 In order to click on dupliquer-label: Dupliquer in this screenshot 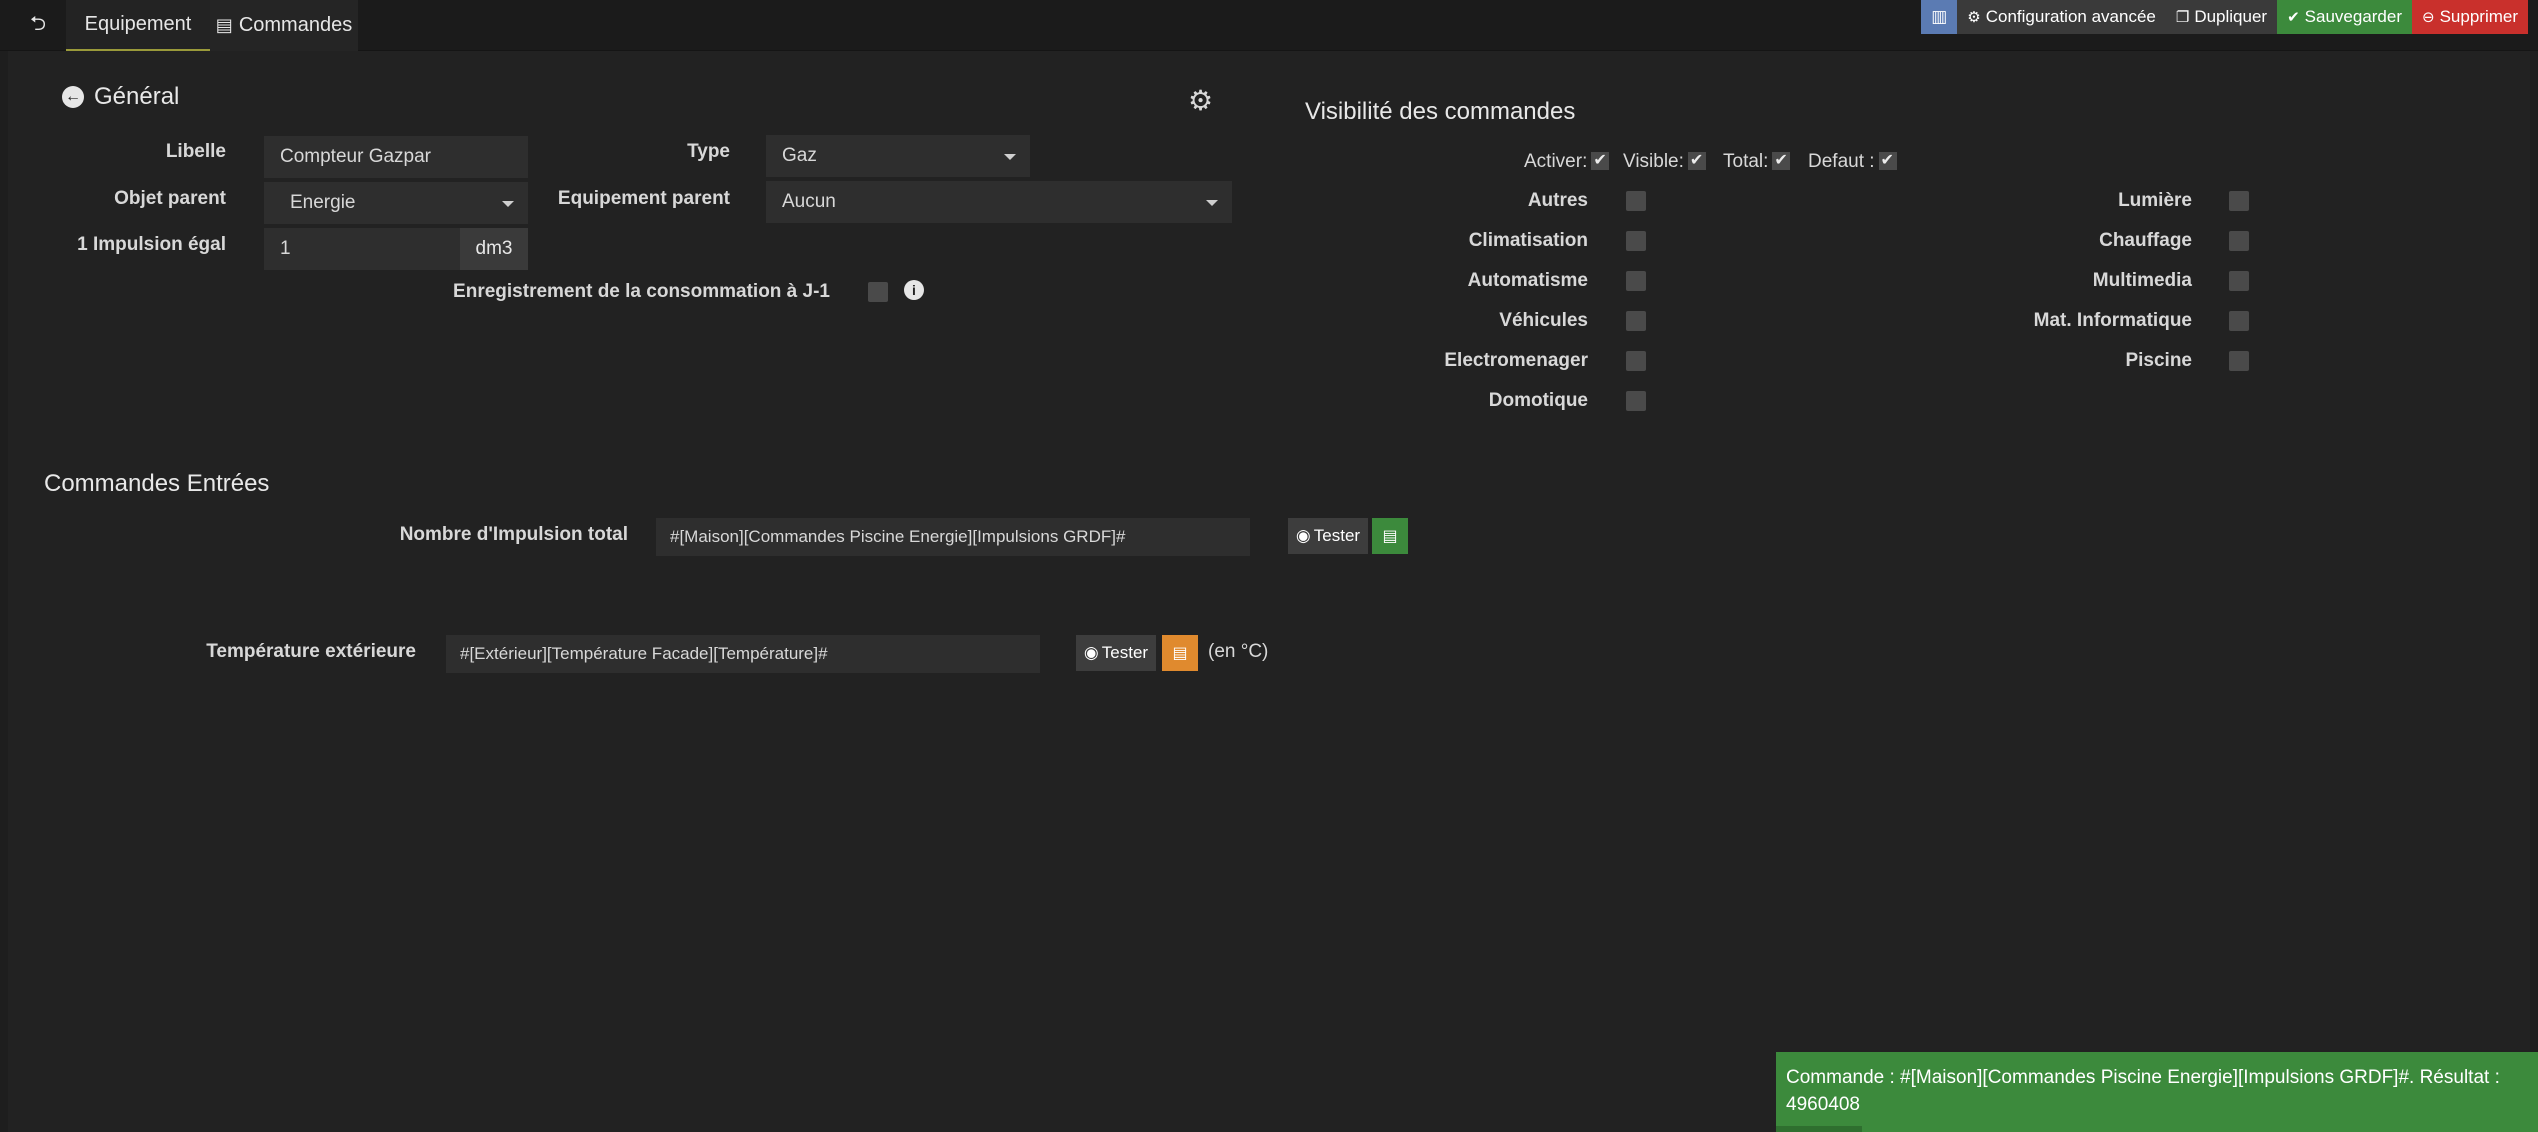, I will do `click(2231, 16)`.